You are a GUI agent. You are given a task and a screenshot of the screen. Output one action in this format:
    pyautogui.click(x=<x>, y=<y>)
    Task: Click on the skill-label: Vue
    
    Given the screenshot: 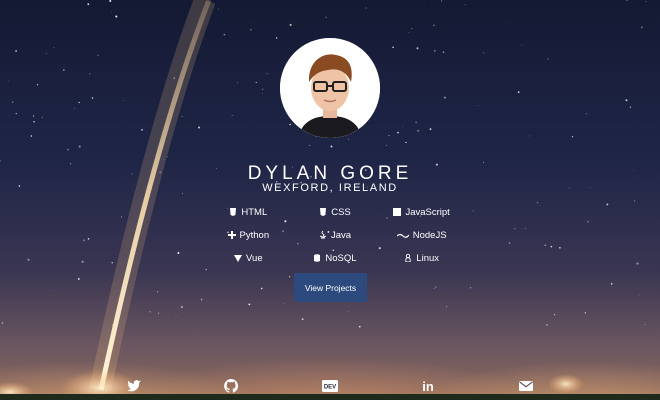 What is the action you would take?
    pyautogui.click(x=254, y=258)
    